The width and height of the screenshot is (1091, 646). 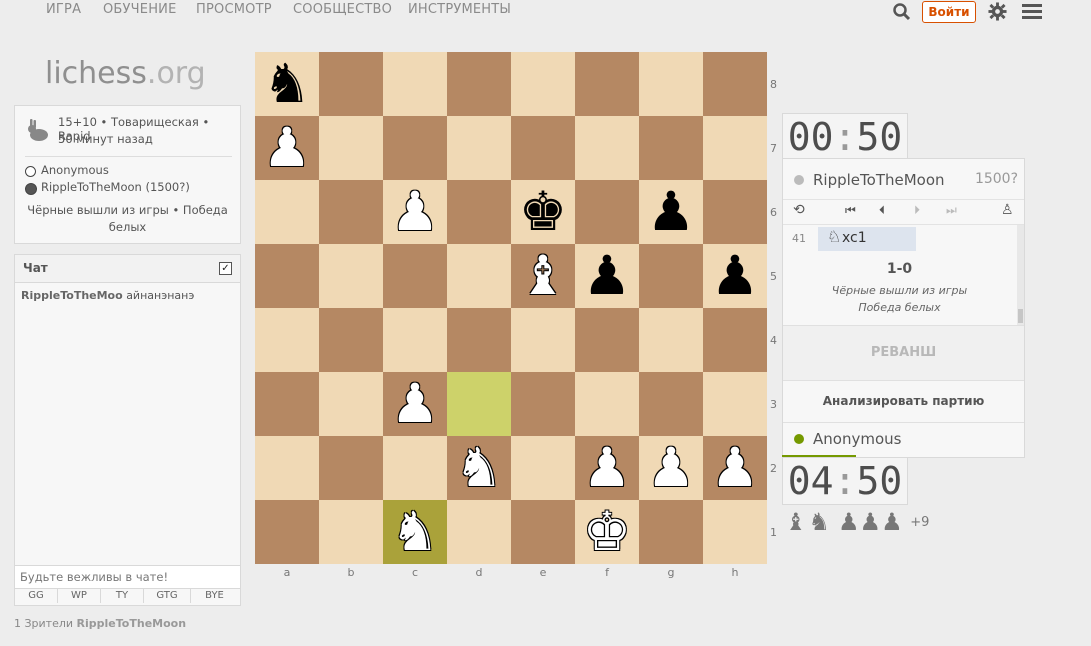 I want to click on preset-ty: TY, so click(x=122, y=595).